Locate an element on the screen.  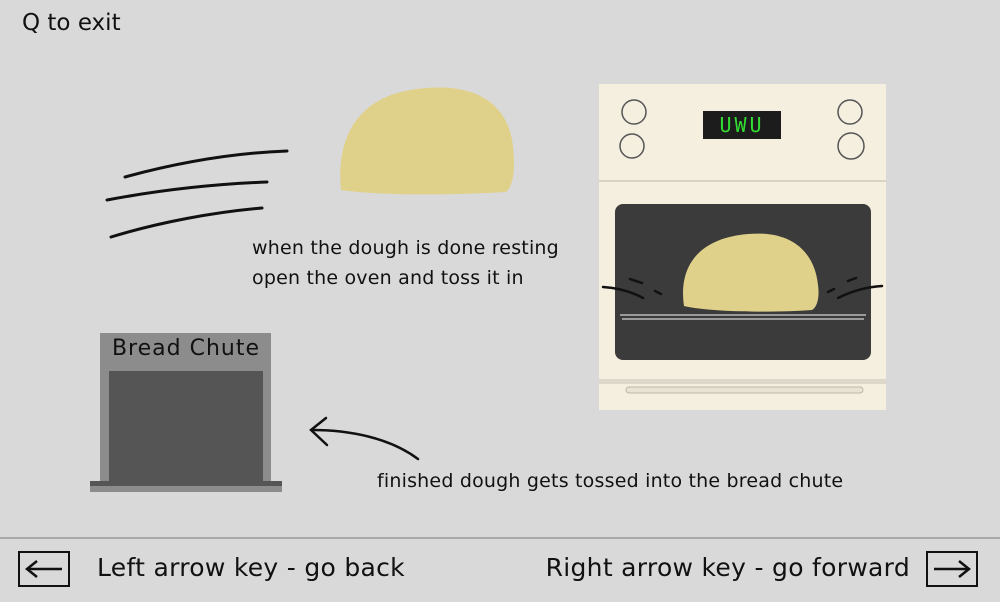
flying-dough is located at coordinates (427, 141).